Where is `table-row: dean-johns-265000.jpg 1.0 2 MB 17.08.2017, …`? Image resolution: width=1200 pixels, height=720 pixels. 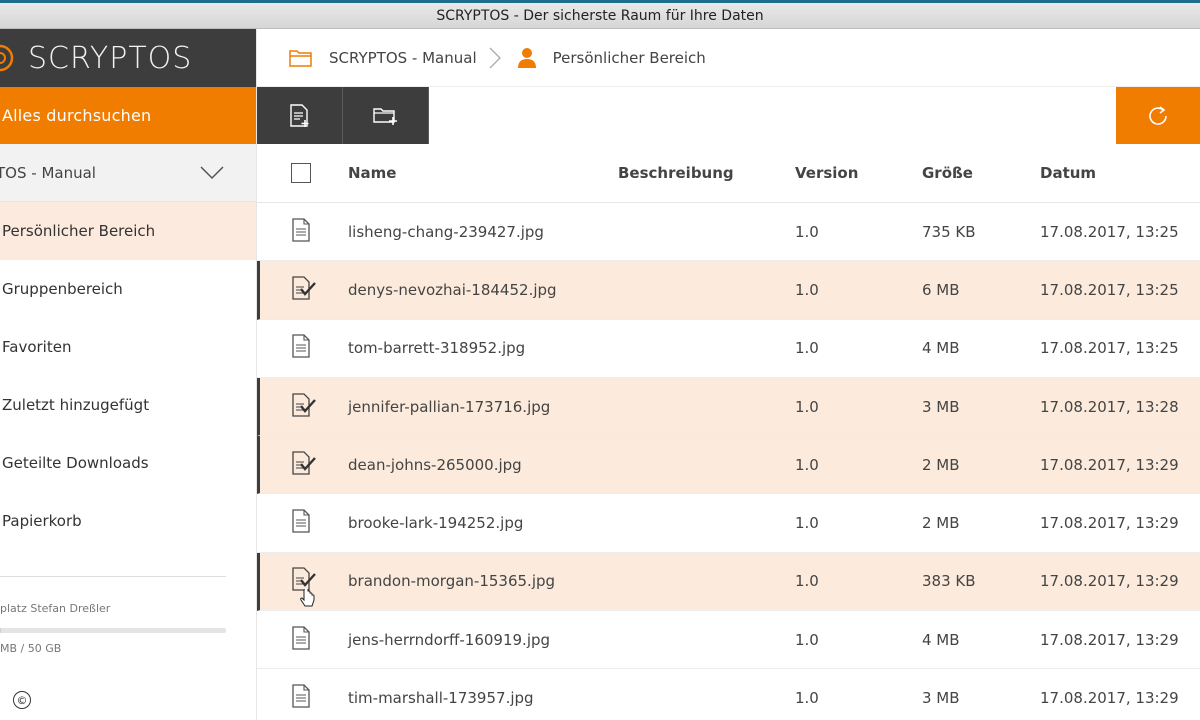
table-row: dean-johns-265000.jpg 1.0 2 MB 17.08.2017, … is located at coordinates (728, 465).